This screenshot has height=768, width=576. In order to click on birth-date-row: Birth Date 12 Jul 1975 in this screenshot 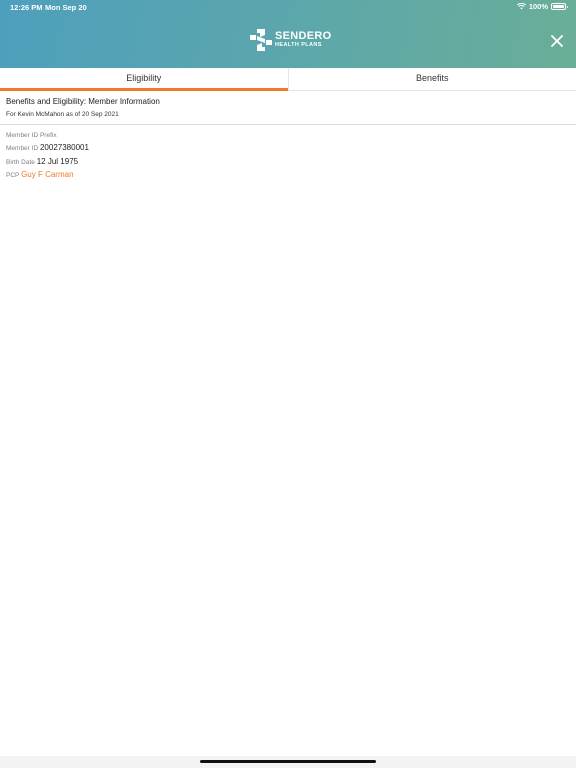, I will do `click(42, 161)`.